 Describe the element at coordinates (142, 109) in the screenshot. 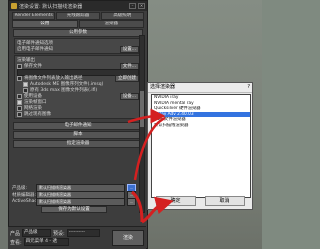

I see `scrollbar-thumb` at that location.